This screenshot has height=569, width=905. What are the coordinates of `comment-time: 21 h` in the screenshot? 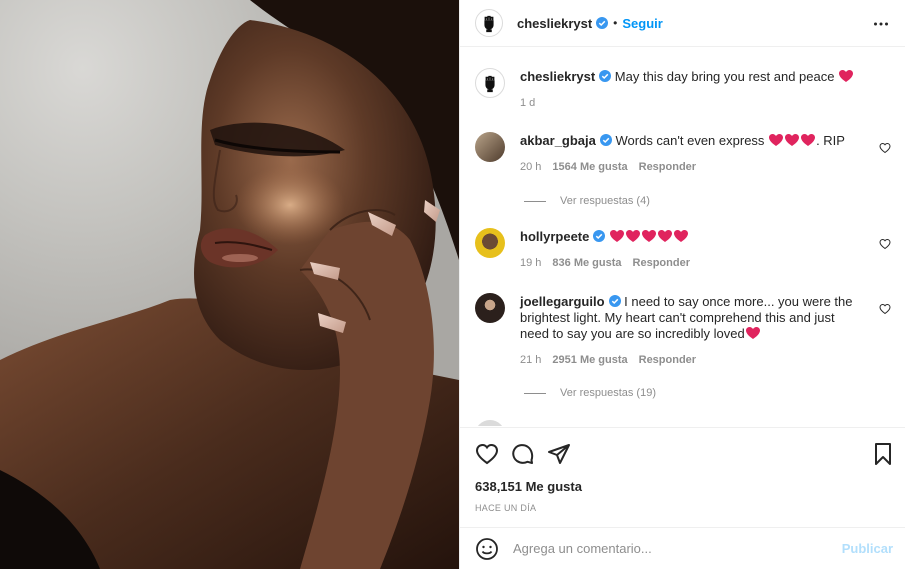 It's located at (531, 360).